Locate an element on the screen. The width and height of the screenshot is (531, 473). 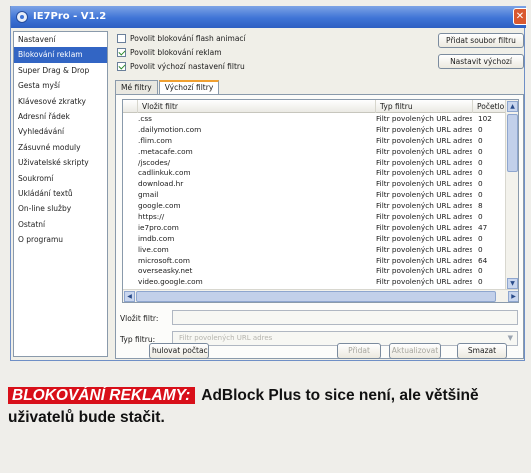
tab: Výchozí filtry is located at coordinates (189, 87).